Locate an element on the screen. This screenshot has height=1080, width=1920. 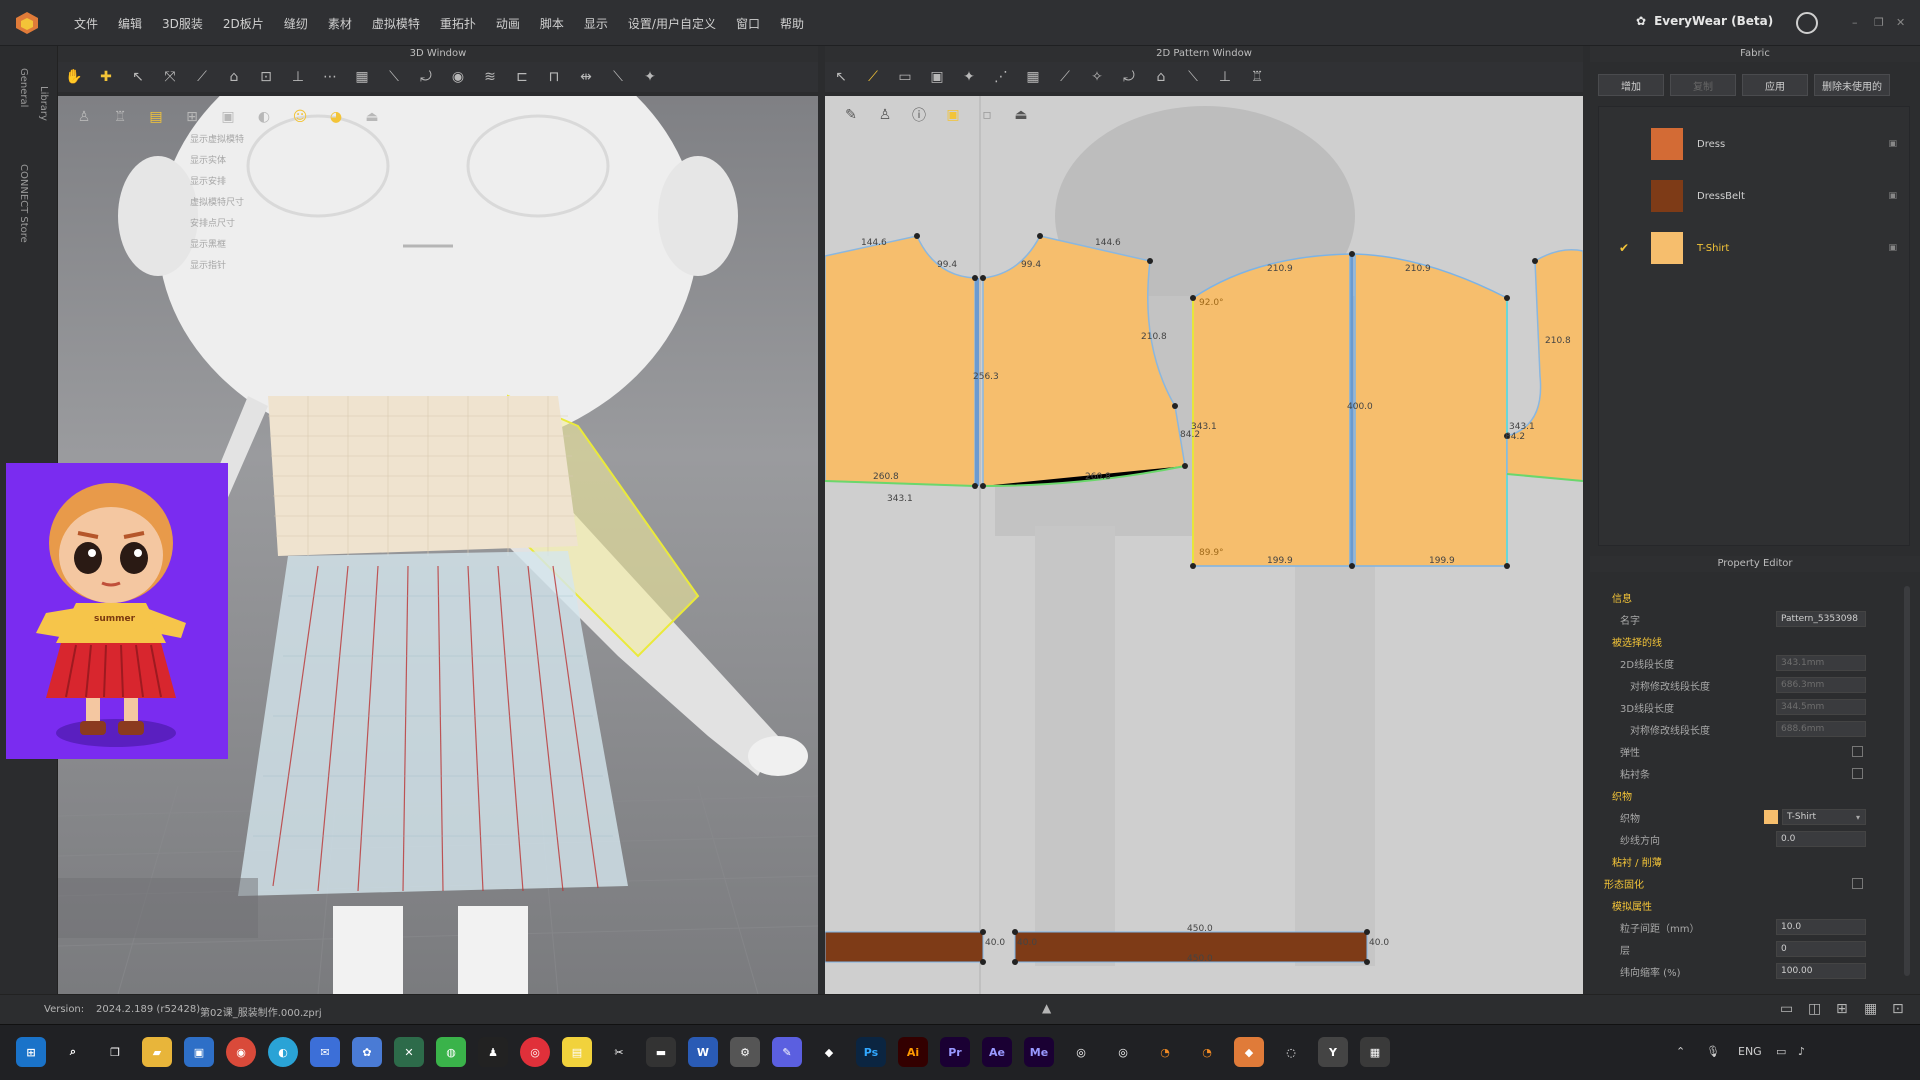
fabric-item: Dress ▣ is located at coordinates (1755, 144).